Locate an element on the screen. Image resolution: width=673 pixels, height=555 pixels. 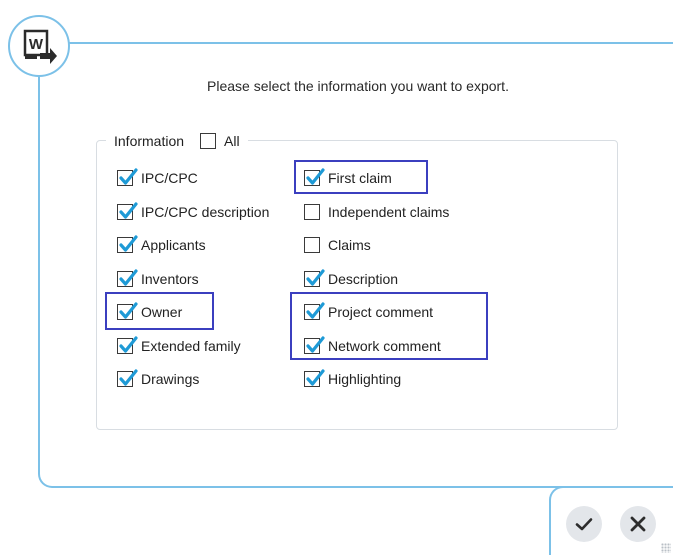
option-independent-claims: Independent claims is located at coordinates (376, 212).